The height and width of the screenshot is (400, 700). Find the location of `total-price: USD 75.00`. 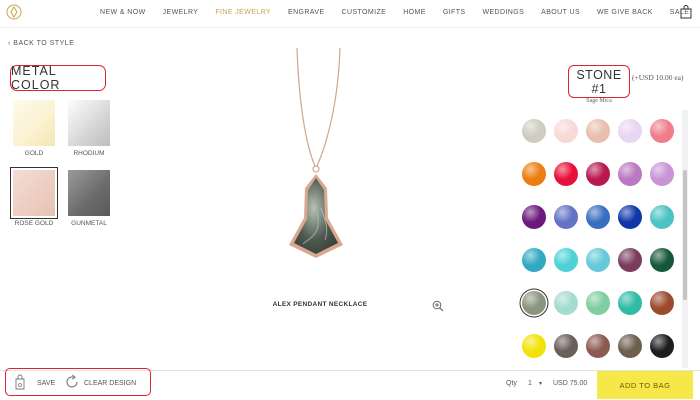

total-price: USD 75.00 is located at coordinates (570, 383).